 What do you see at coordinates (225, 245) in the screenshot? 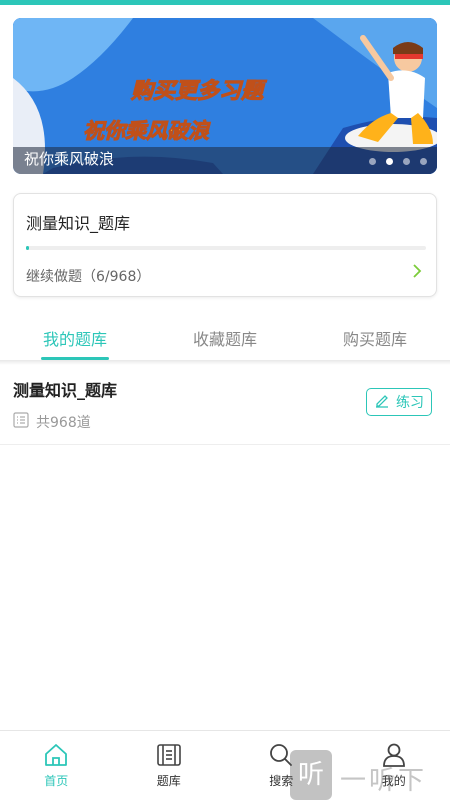
I see `continue-practice-card: 测量知识_题库 继续做题（6/968）` at bounding box center [225, 245].